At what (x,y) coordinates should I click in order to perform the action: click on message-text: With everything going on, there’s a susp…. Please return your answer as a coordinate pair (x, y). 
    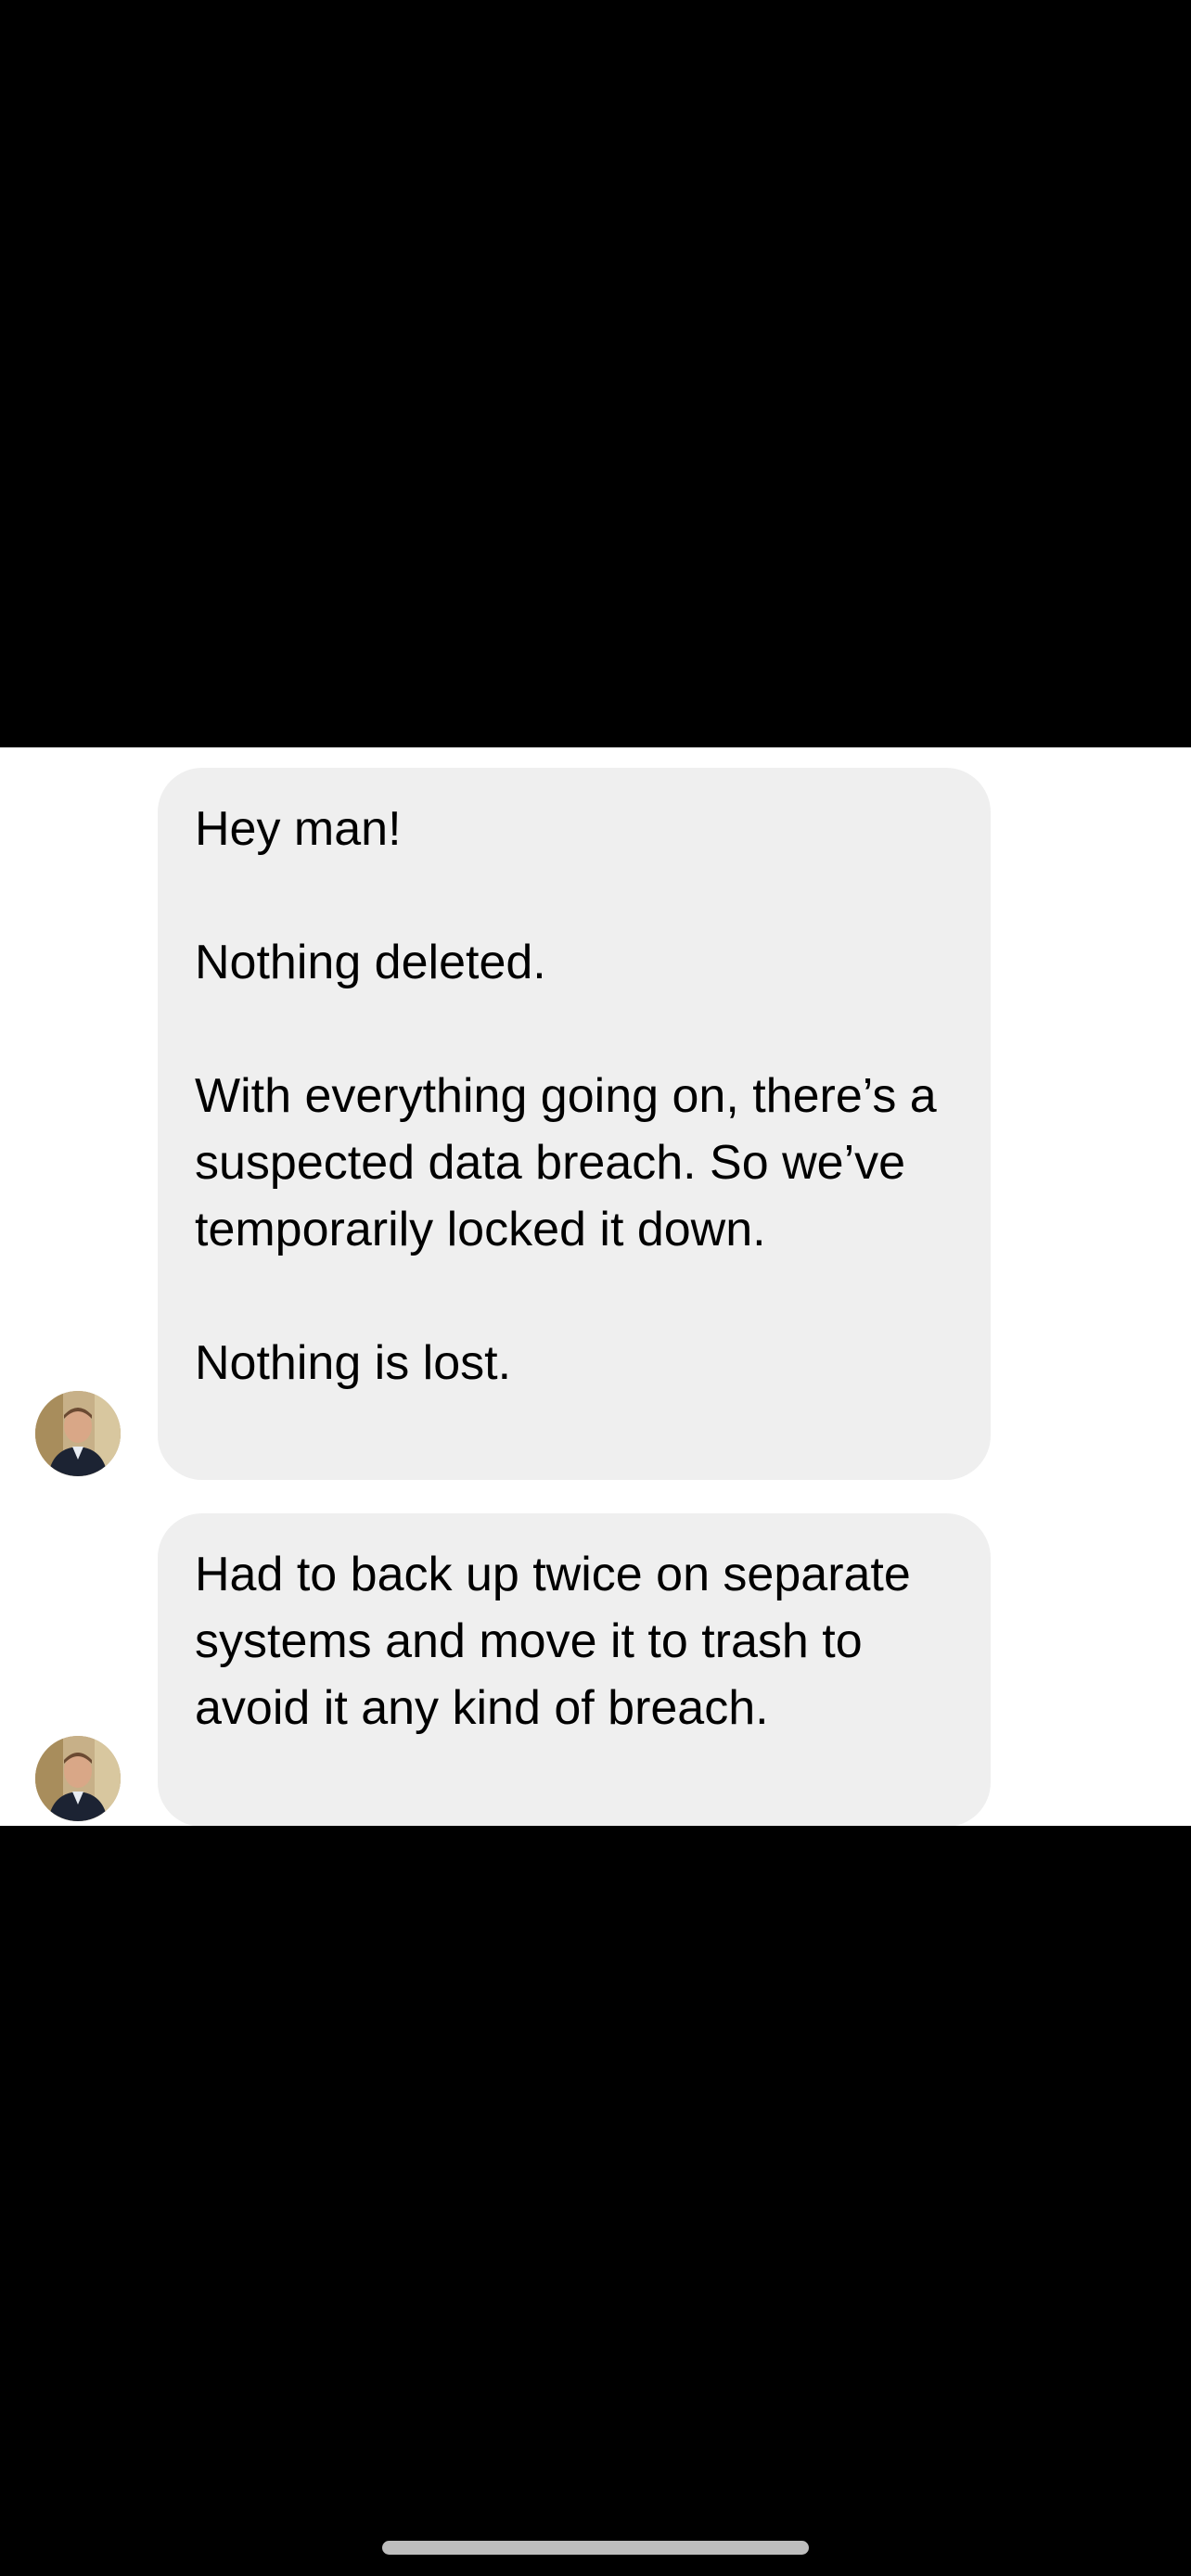
    Looking at the image, I should click on (566, 1163).